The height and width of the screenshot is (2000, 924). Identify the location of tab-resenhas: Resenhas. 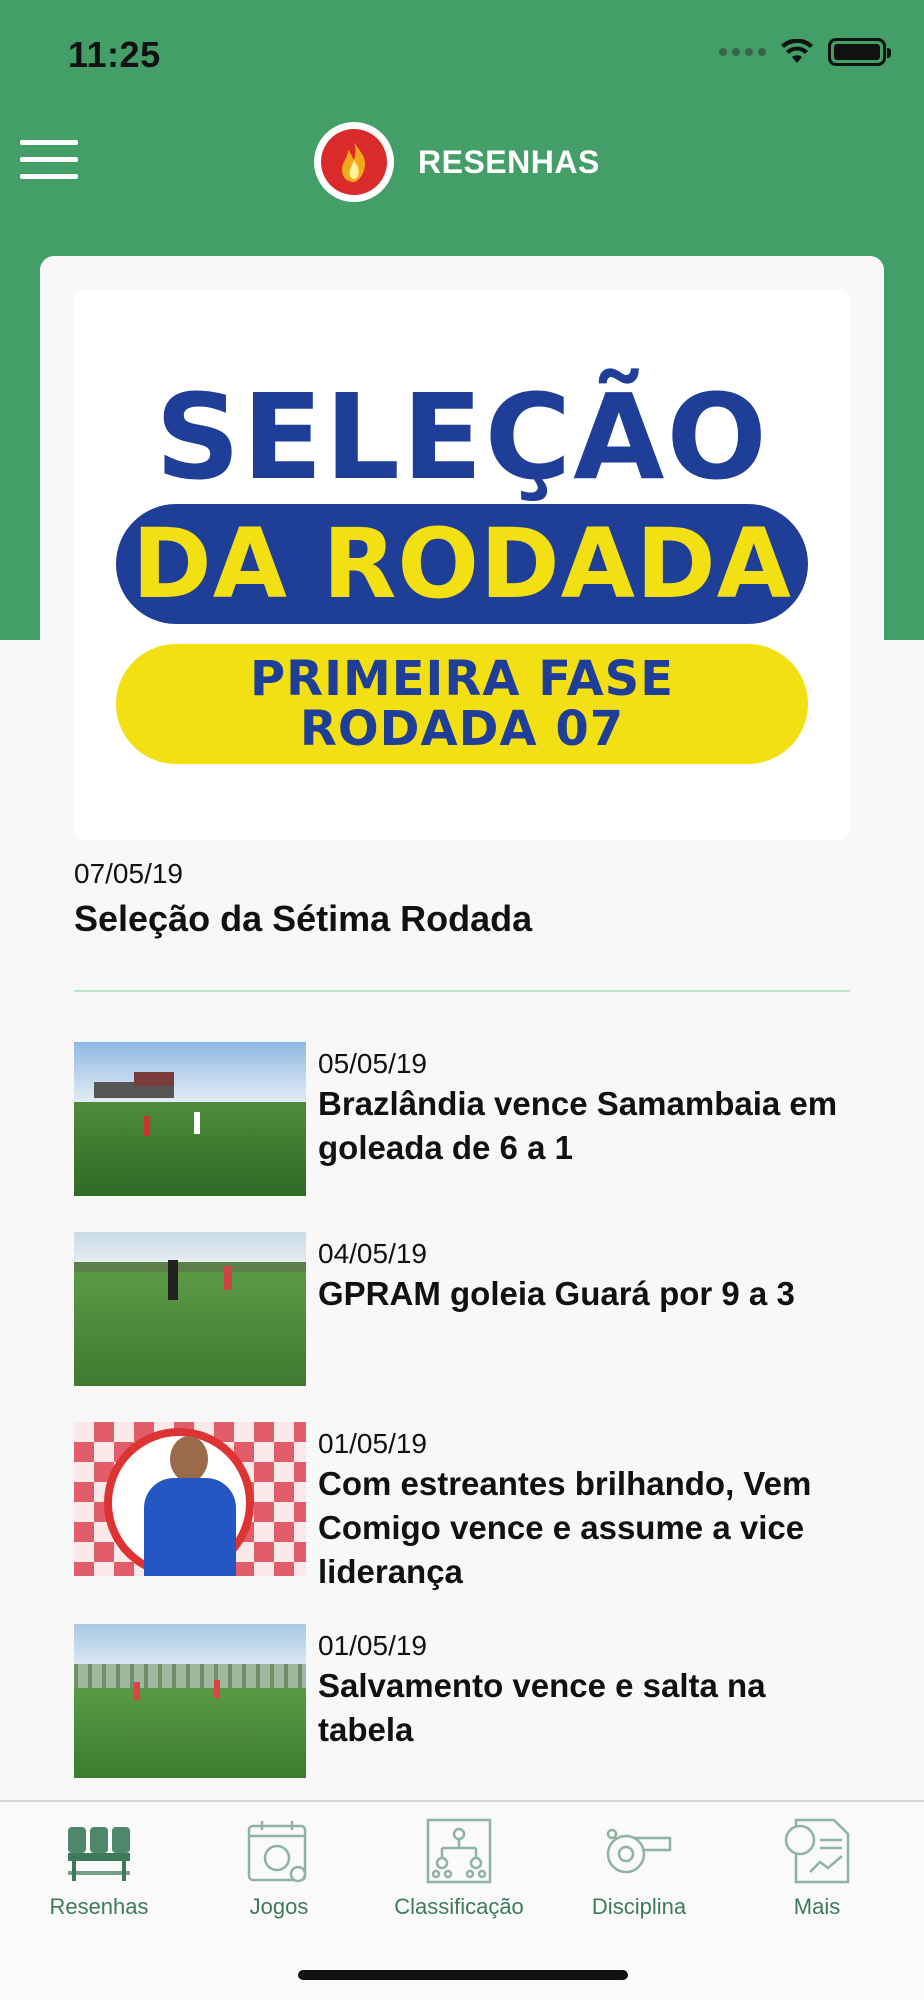
(99, 1876).